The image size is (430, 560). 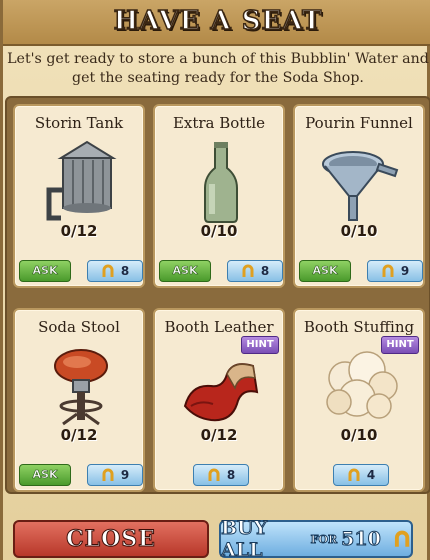 I want to click on item-name: Storin Tank, so click(x=79, y=123).